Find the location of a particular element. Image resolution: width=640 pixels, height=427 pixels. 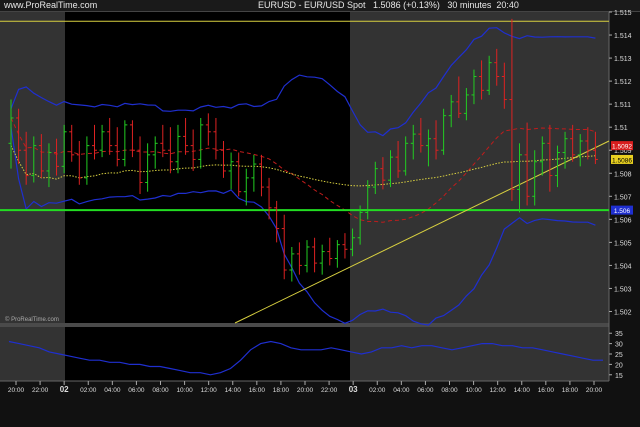

price-tick-label: 1.506 is located at coordinates (623, 220).